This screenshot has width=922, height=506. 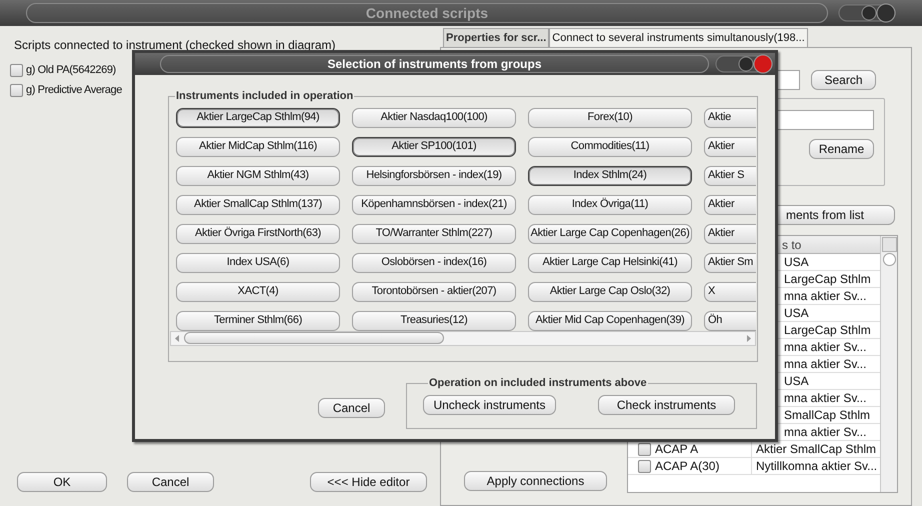 What do you see at coordinates (535, 481) in the screenshot?
I see `apply-connections-button: Apply connections` at bounding box center [535, 481].